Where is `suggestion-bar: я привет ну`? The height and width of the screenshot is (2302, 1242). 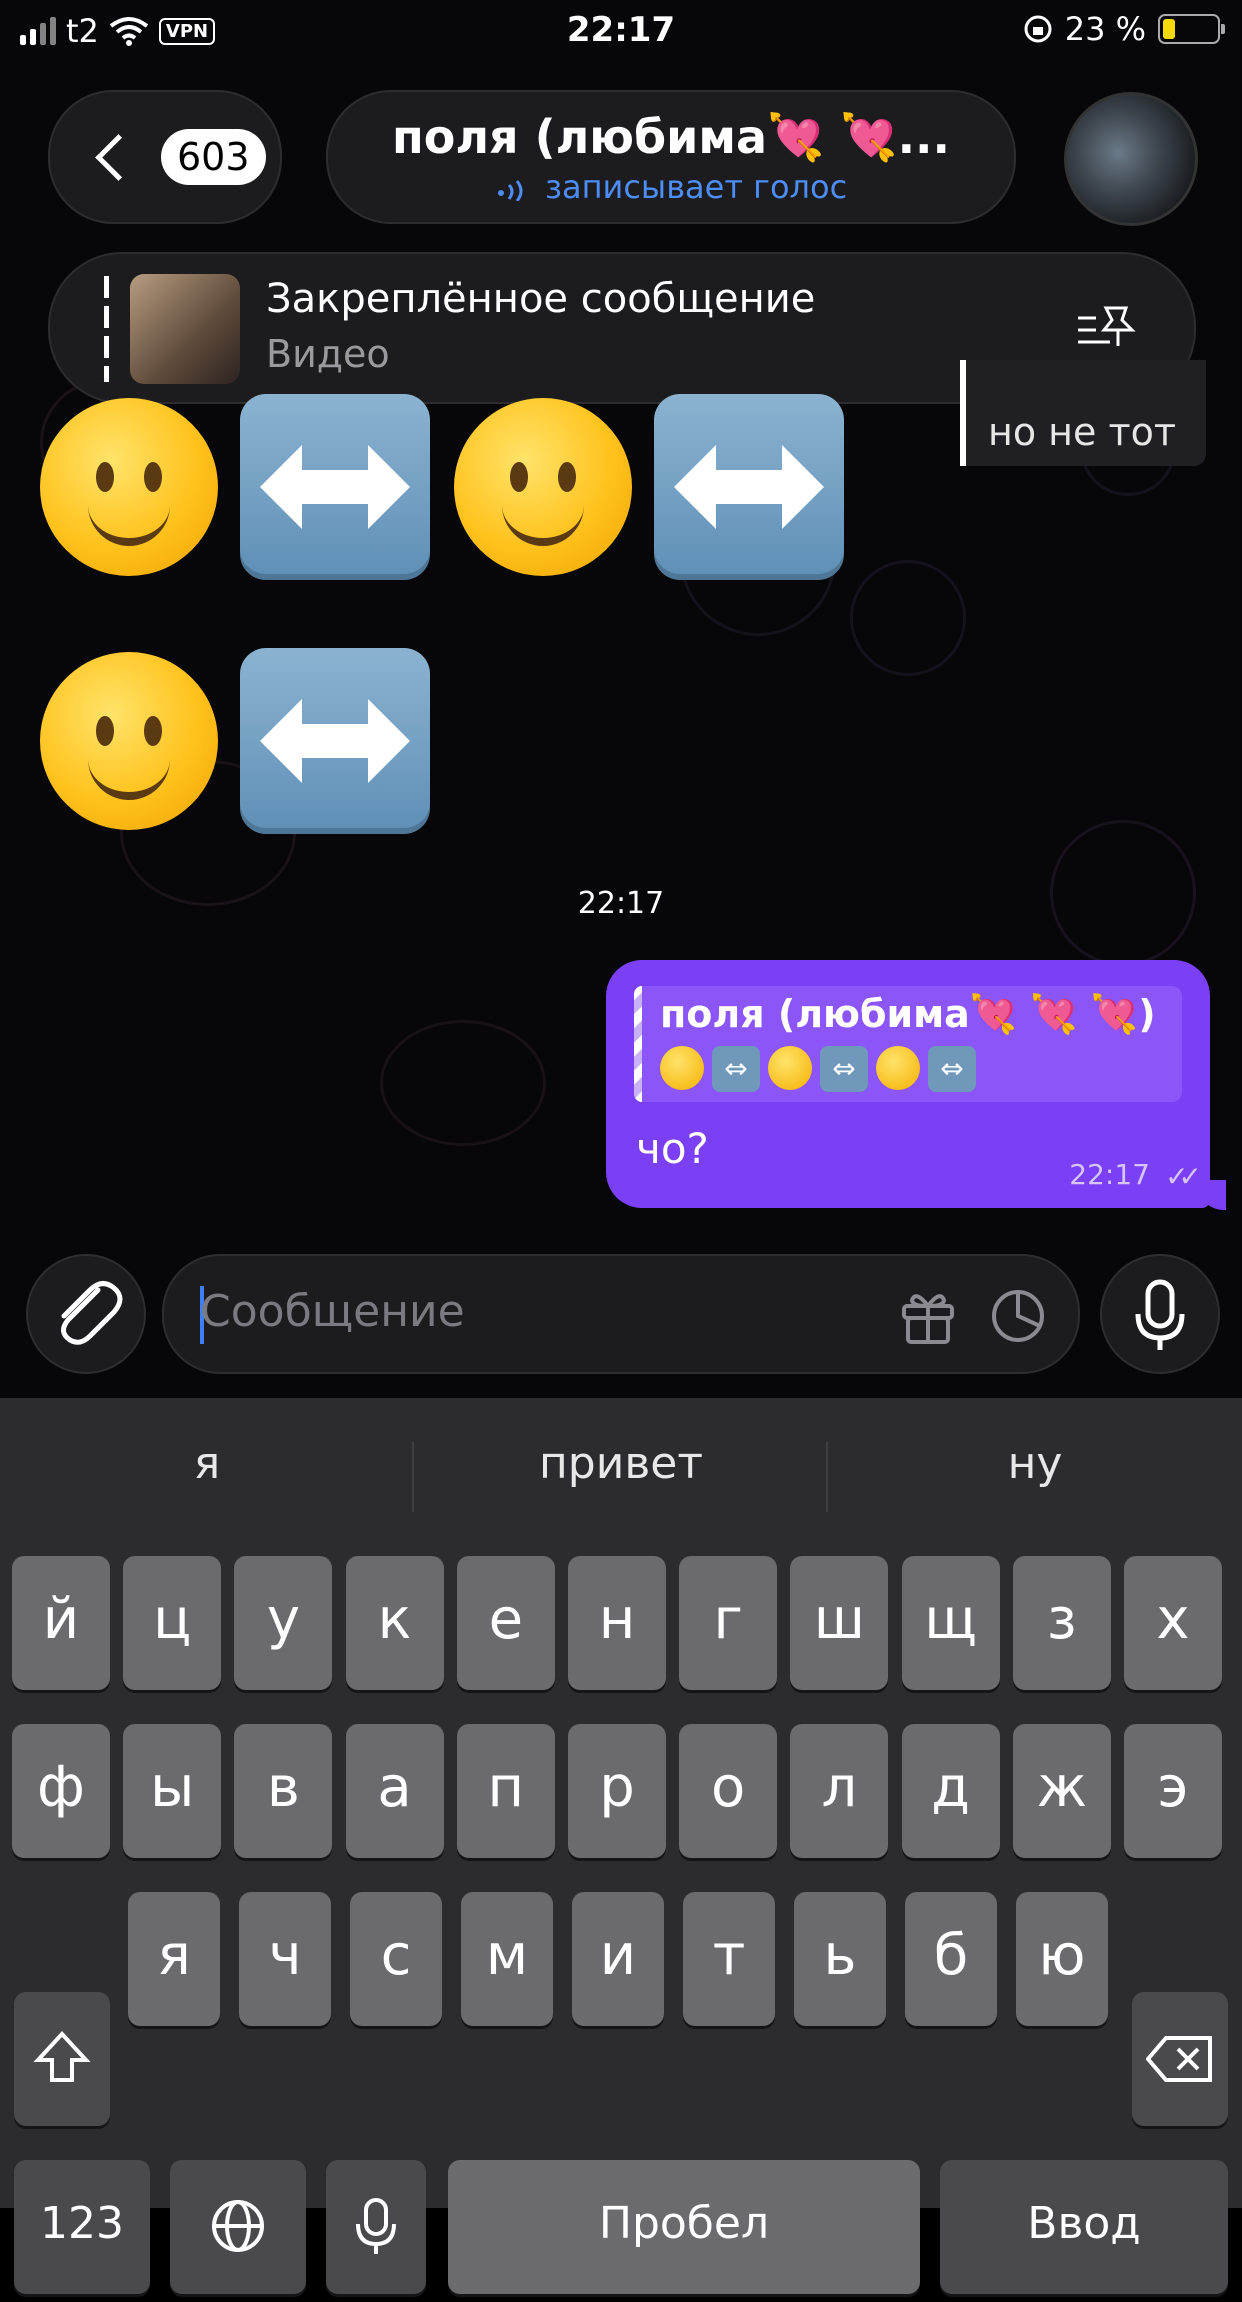
suggestion-bar: я привет ну is located at coordinates (621, 1458).